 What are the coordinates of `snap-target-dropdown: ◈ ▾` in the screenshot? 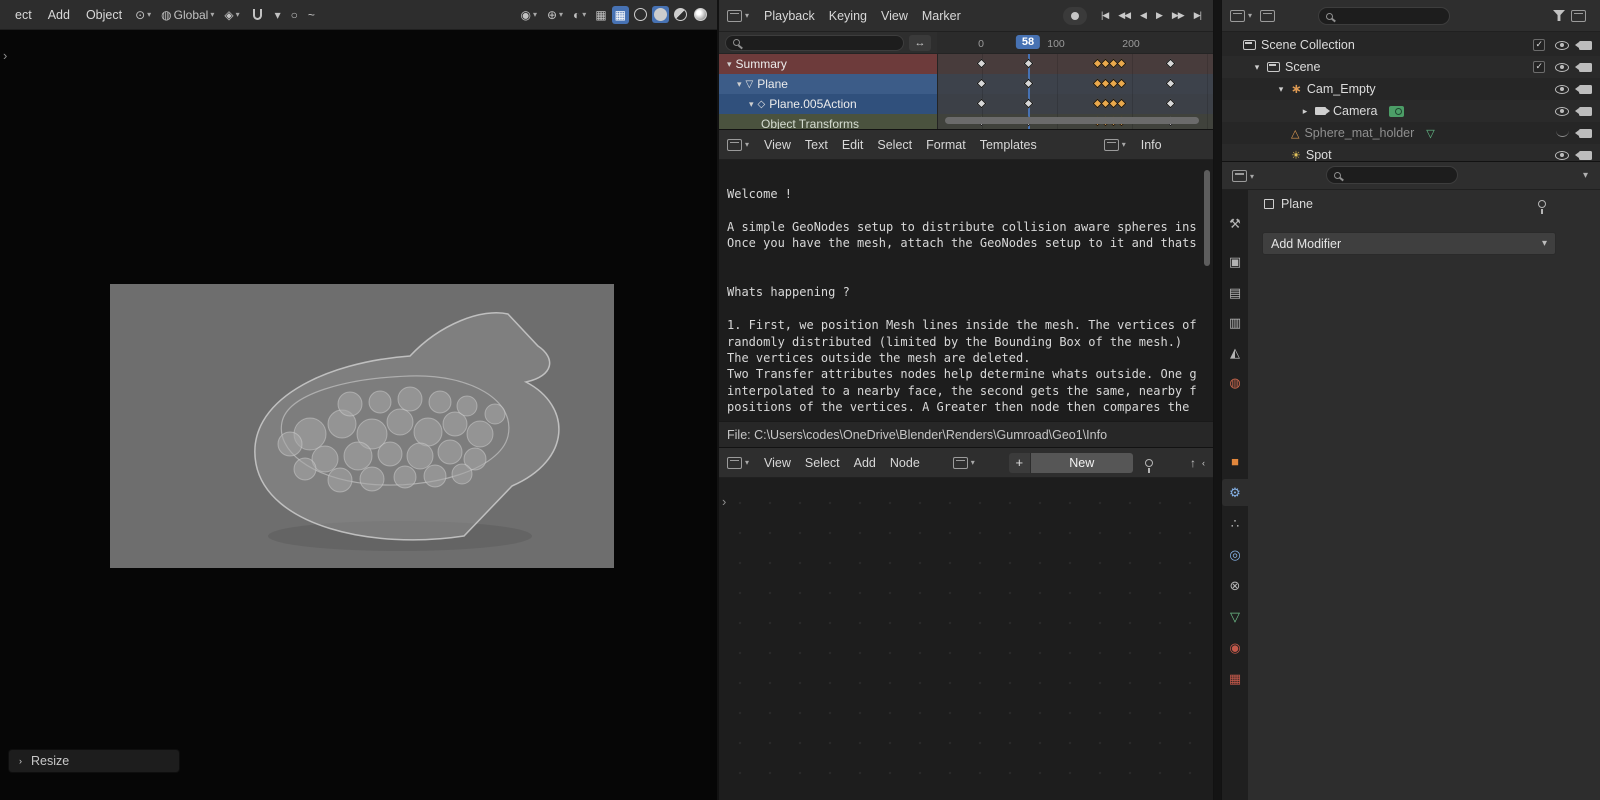 It's located at (231, 15).